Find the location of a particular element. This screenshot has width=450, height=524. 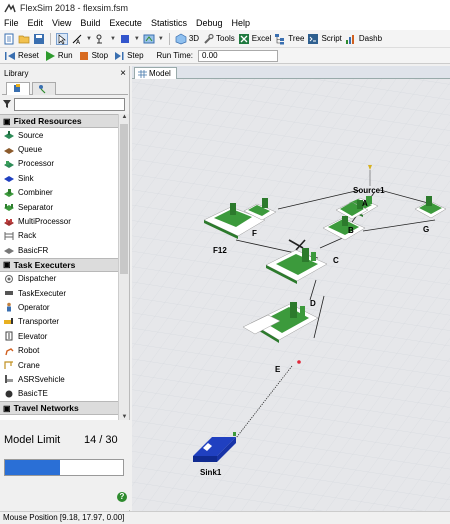

tab-model: Model is located at coordinates (155, 73).